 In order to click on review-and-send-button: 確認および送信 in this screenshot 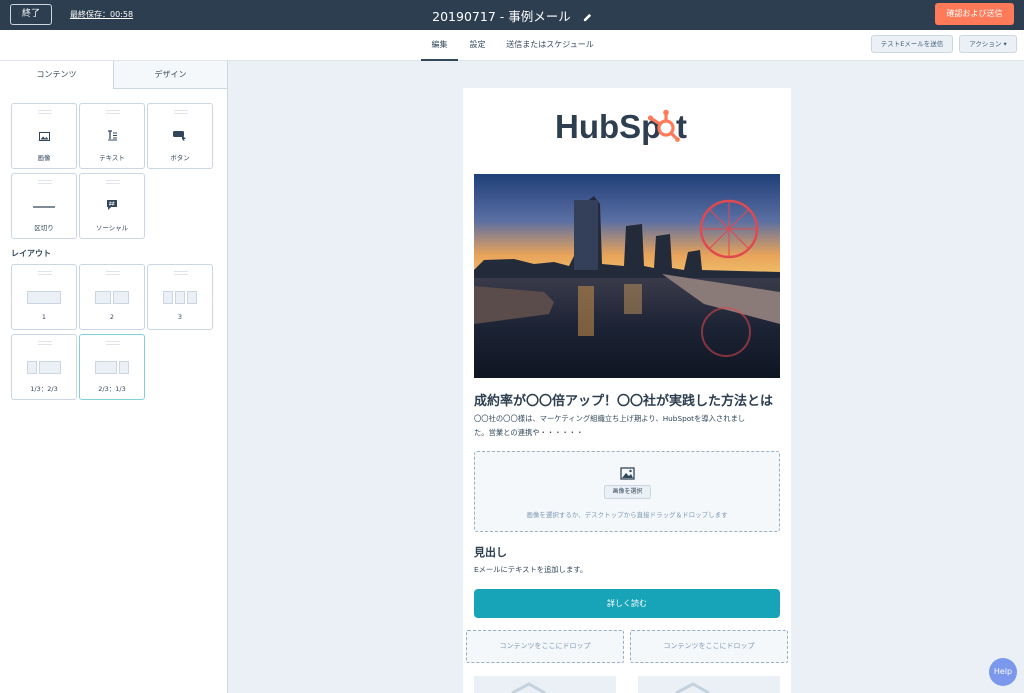, I will do `click(974, 14)`.